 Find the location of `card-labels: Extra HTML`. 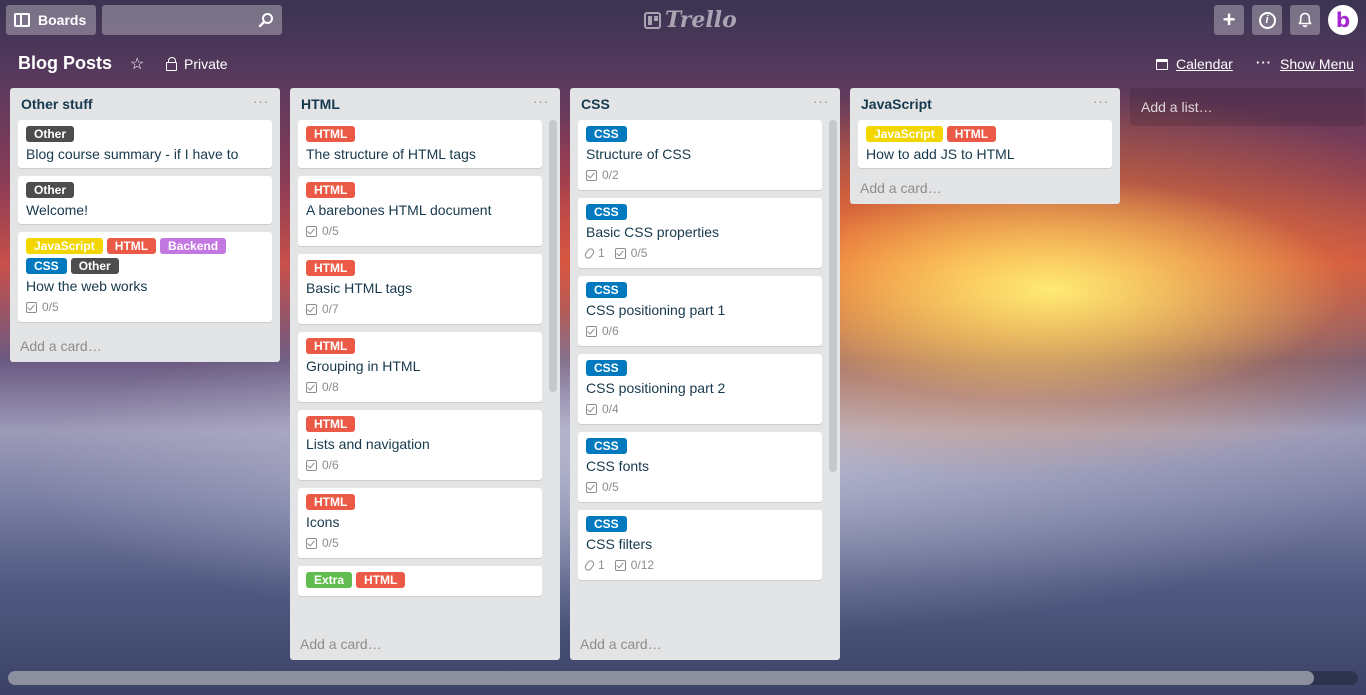

card-labels: Extra HTML is located at coordinates (420, 580).